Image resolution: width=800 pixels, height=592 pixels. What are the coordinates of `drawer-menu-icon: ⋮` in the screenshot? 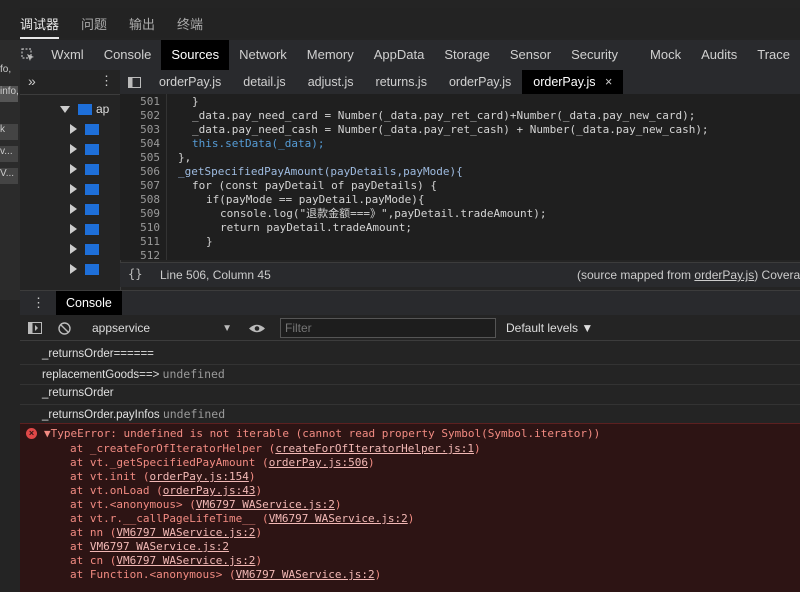 It's located at (44, 303).